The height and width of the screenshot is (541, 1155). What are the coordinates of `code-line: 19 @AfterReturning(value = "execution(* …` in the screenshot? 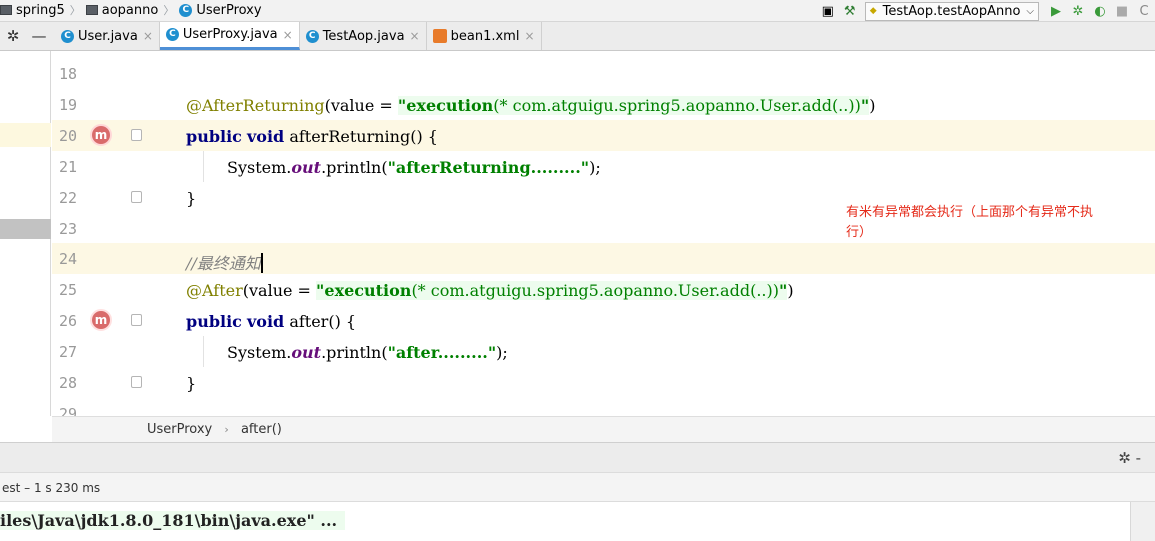 It's located at (603, 104).